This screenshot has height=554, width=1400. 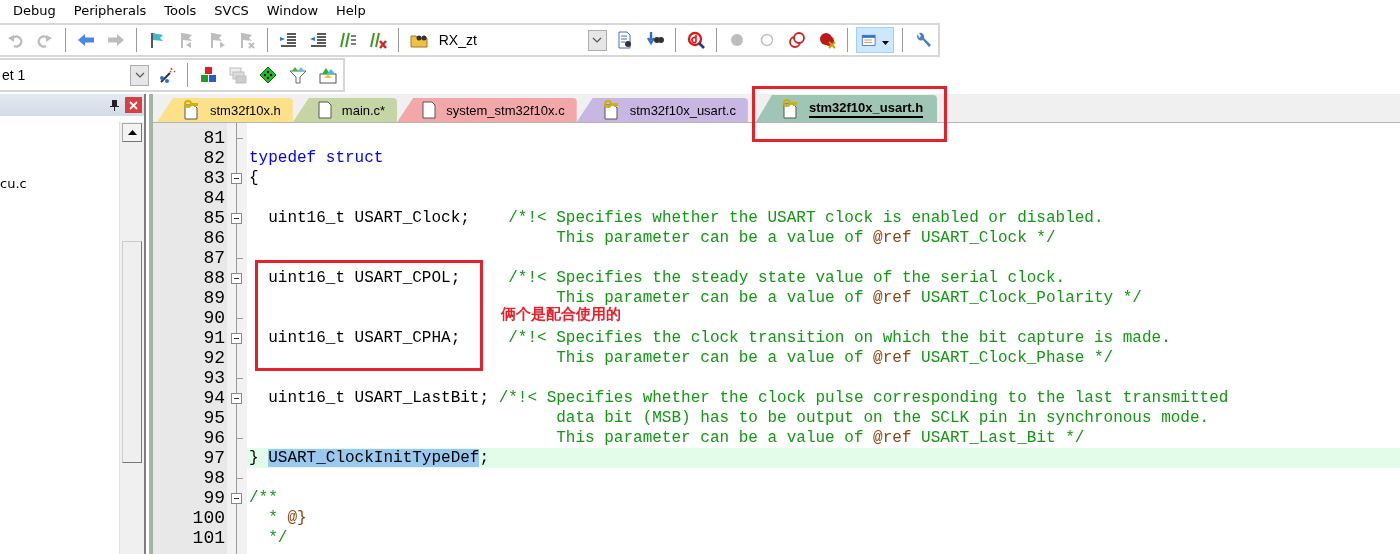 What do you see at coordinates (214, 398) in the screenshot?
I see `line-number: 94` at bounding box center [214, 398].